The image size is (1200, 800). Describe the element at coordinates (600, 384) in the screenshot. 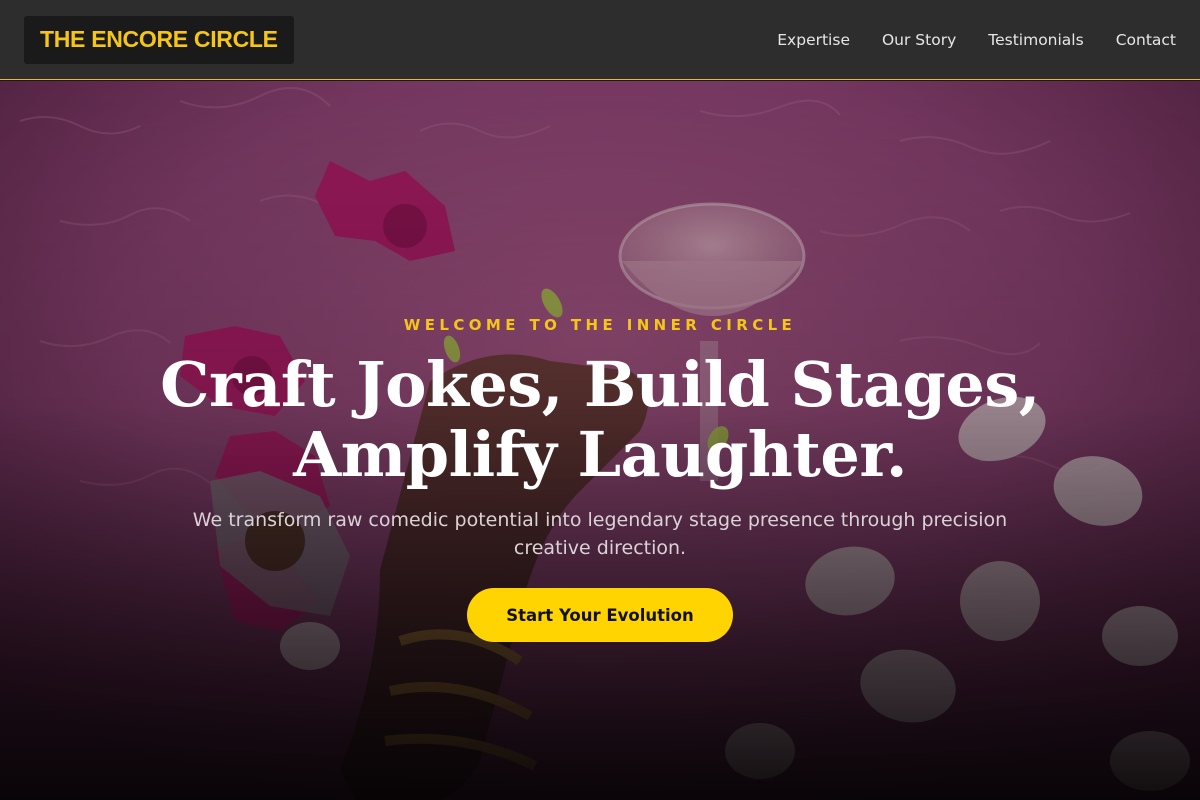

I see `hero-headline-line1: Craft Jokes, Build Stages,` at that location.